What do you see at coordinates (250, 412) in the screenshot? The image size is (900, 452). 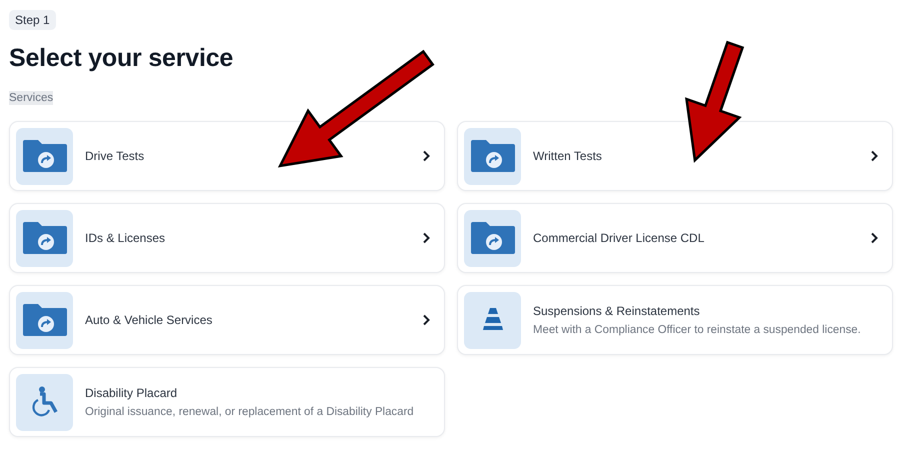 I see `service-description: Original issuance, renewal, or replacement of a Disability Placard` at bounding box center [250, 412].